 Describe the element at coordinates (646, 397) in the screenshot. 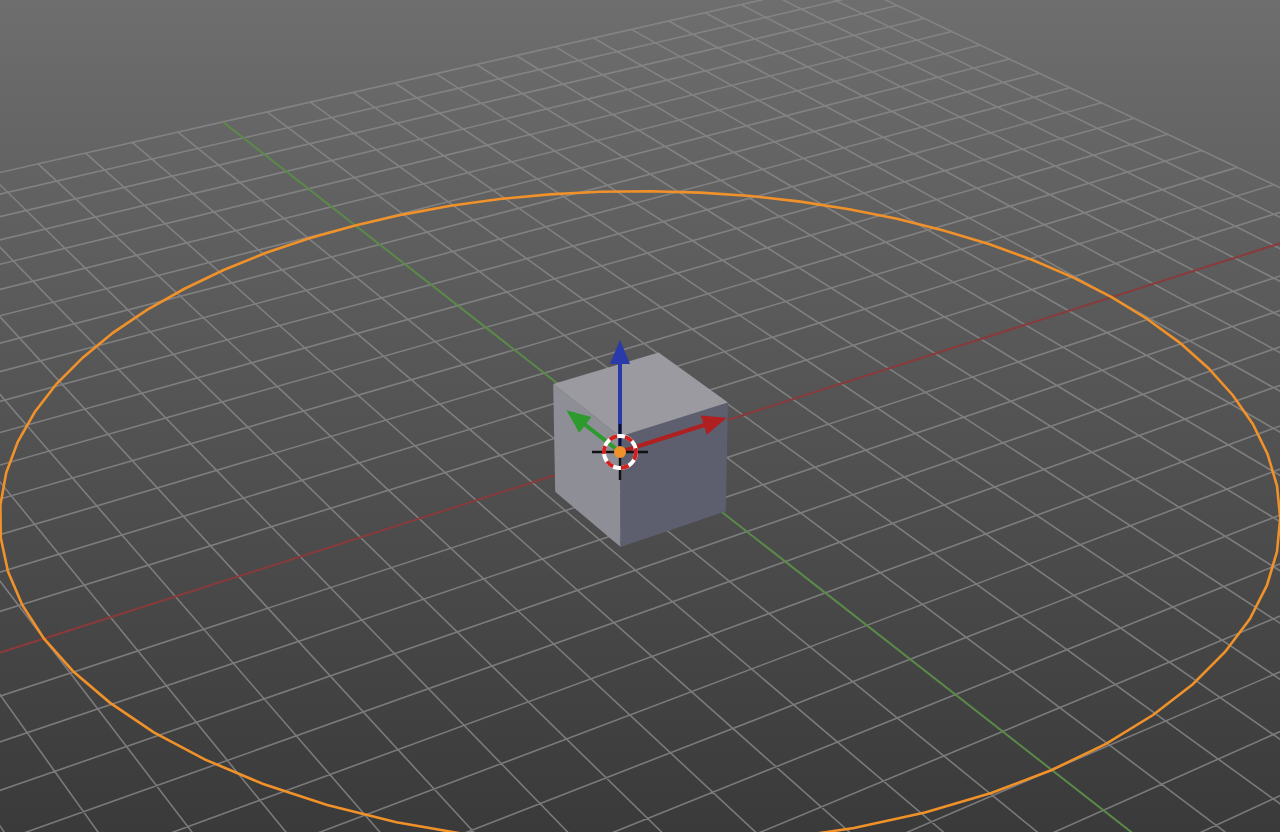

I see `transform-gizmo-drawing` at that location.